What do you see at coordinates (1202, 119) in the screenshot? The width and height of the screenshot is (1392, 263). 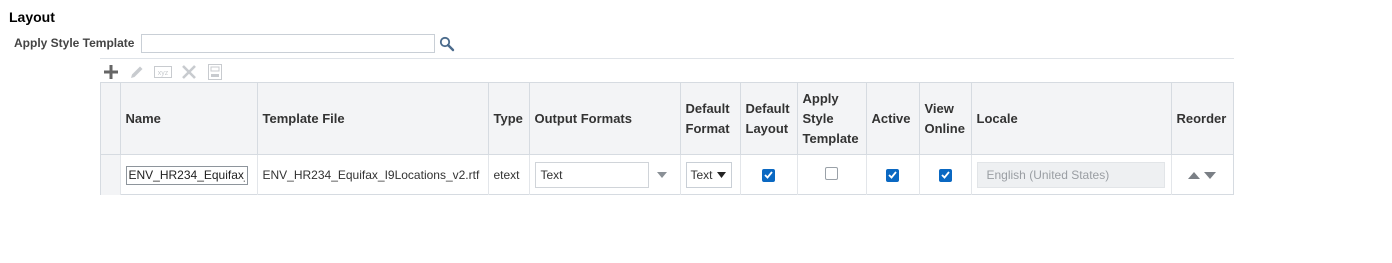 I see `column-header-reorder: Reorder` at bounding box center [1202, 119].